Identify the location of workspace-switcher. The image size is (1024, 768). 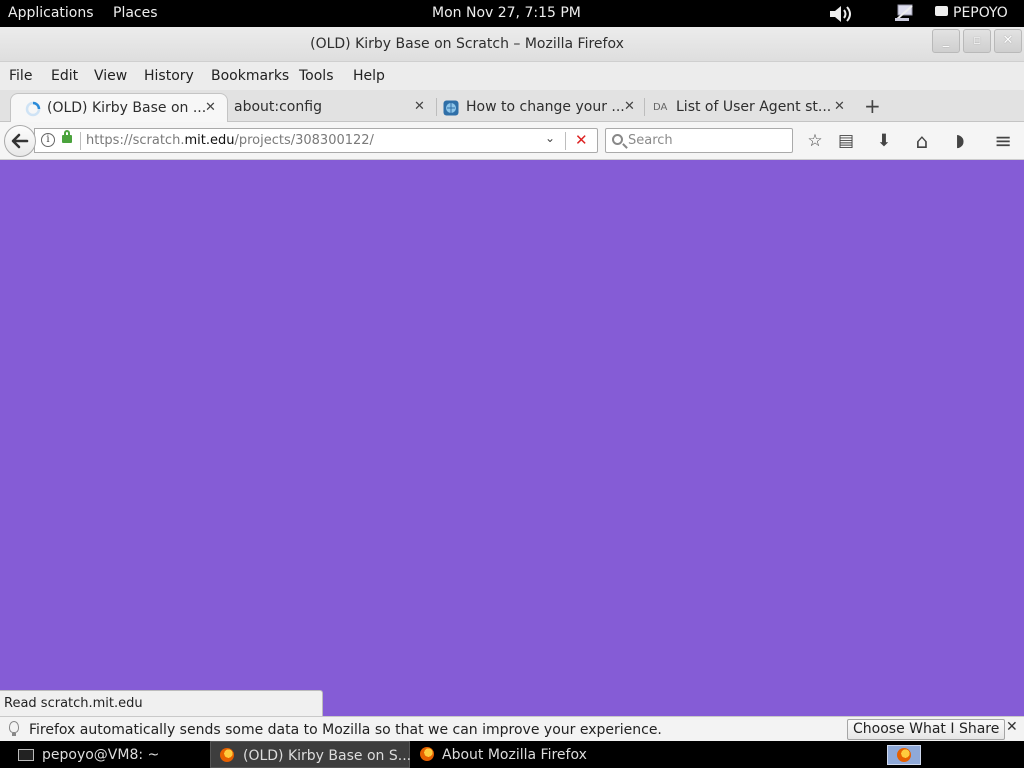
(904, 755).